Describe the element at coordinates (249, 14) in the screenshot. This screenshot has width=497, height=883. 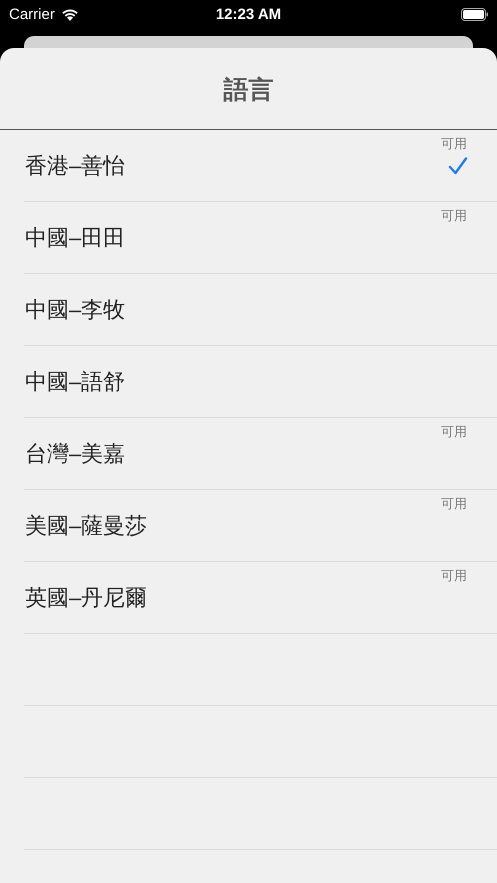
I see `clock-time: 12:23 AM` at that location.